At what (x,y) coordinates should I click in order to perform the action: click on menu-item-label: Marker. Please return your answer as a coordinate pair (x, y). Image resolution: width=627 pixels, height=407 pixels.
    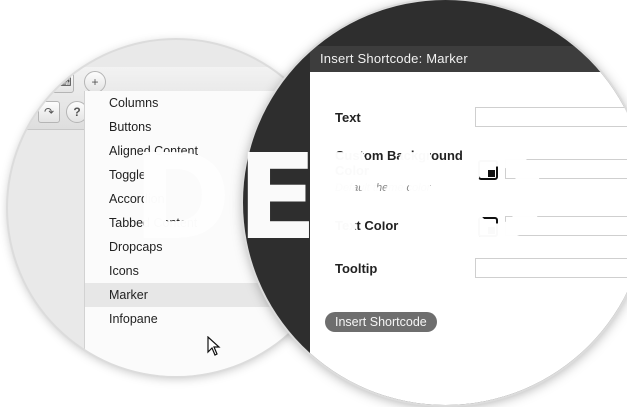
    Looking at the image, I should click on (128, 295).